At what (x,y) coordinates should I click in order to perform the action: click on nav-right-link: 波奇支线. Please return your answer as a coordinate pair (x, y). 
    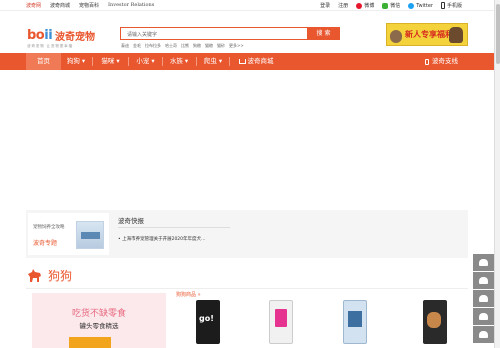
    Looking at the image, I should click on (441, 61).